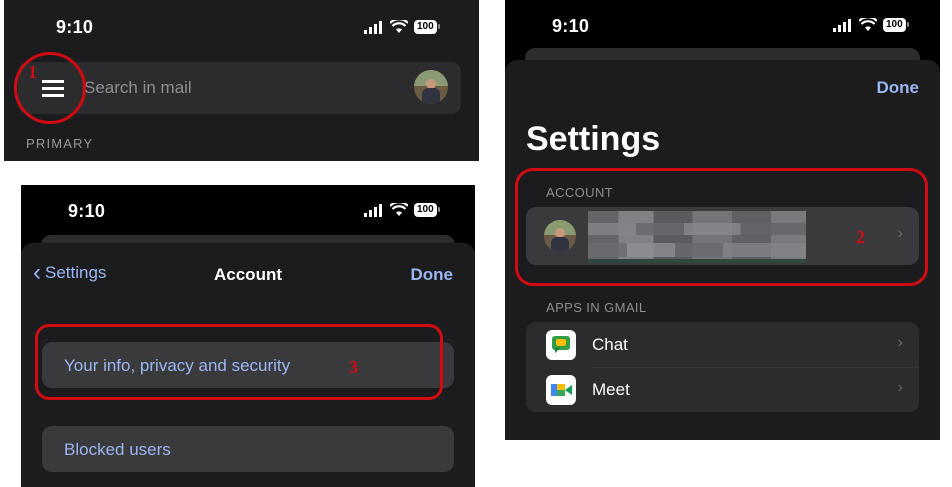  Describe the element at coordinates (117, 449) in the screenshot. I see `list-item-label: Blocked users` at that location.